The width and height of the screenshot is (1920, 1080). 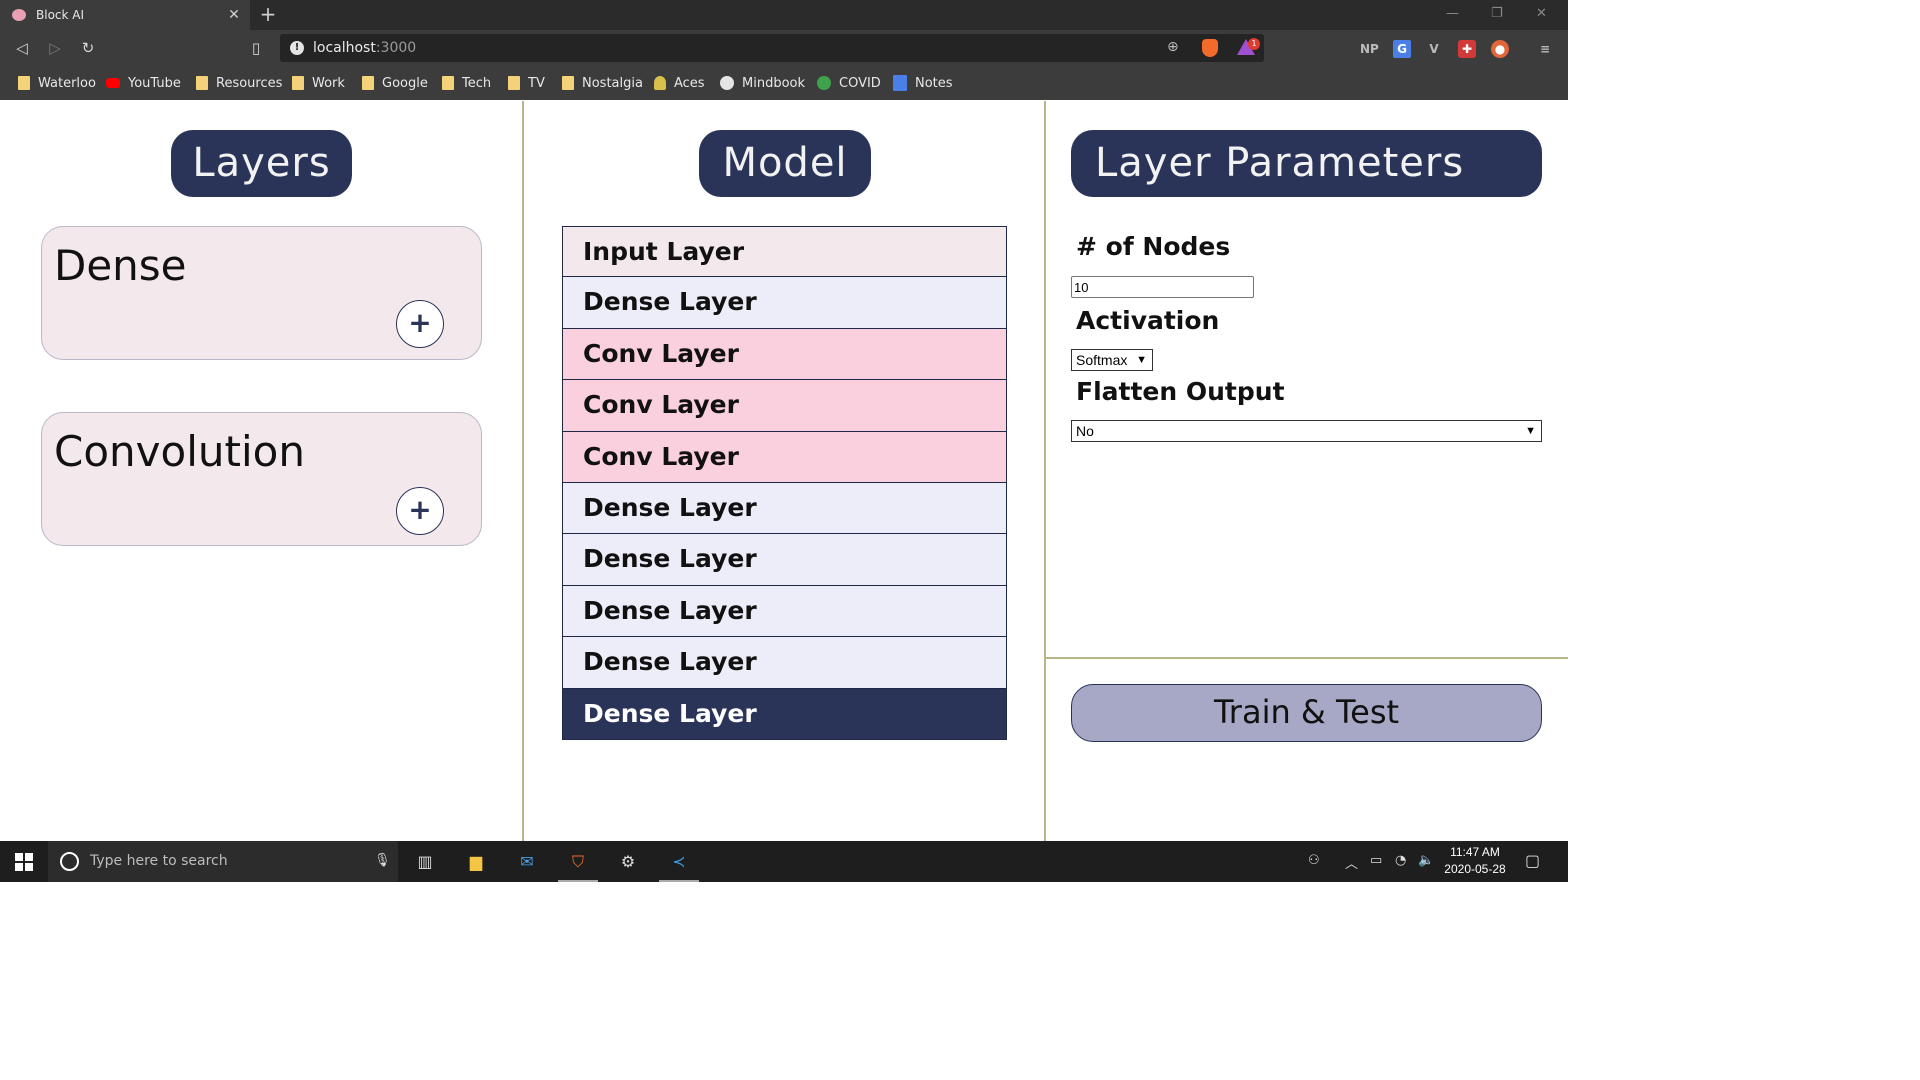 I want to click on bookmark-covid: COVID, so click(x=849, y=83).